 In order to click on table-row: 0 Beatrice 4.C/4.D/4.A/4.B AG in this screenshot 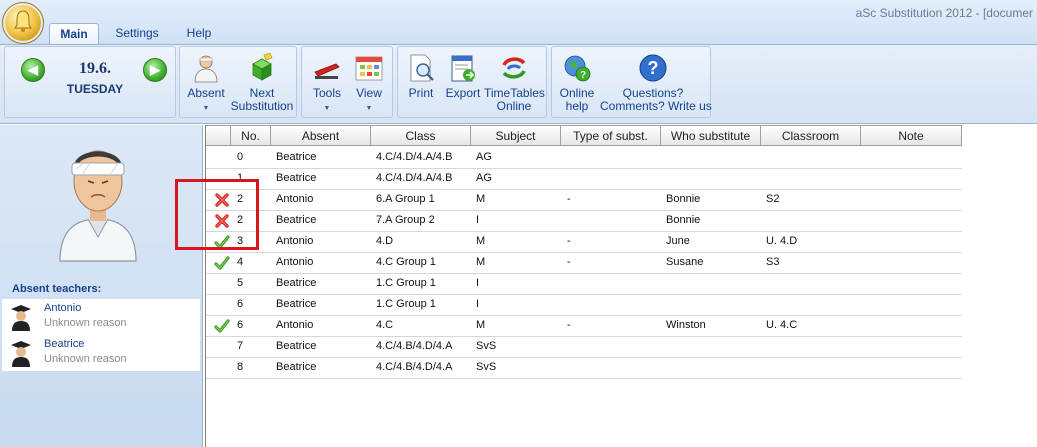, I will do `click(584, 158)`.